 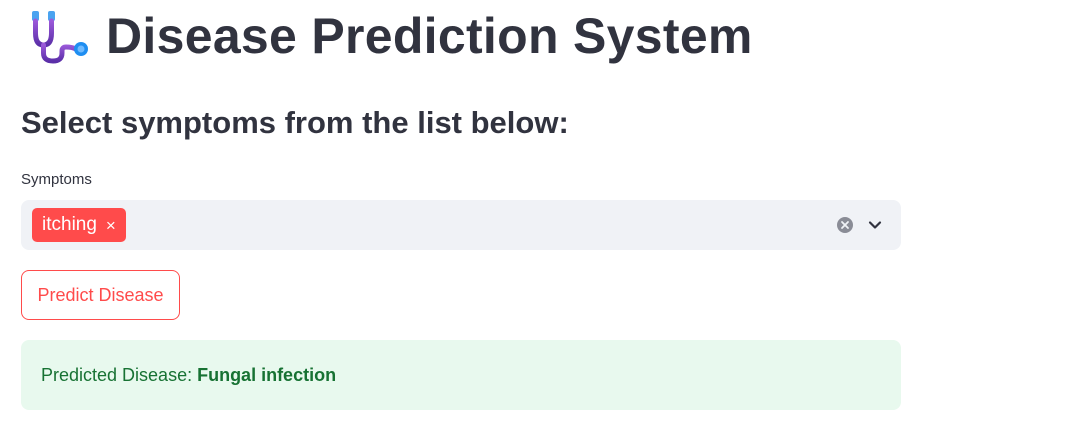 What do you see at coordinates (100, 295) in the screenshot?
I see `predict-disease-button: Predict Disease` at bounding box center [100, 295].